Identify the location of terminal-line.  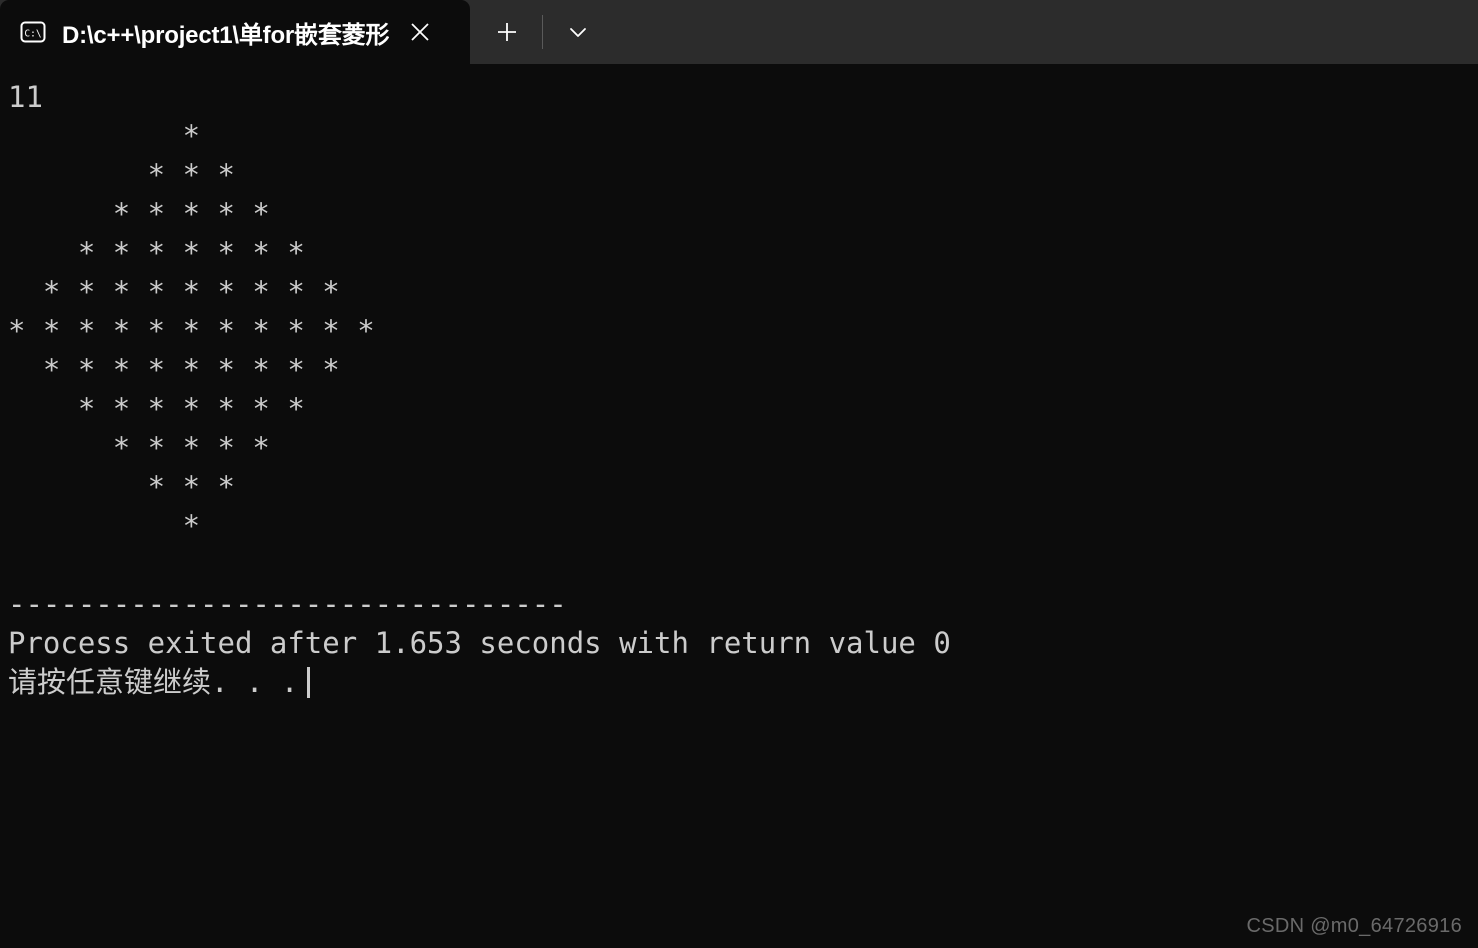
(743, 565).